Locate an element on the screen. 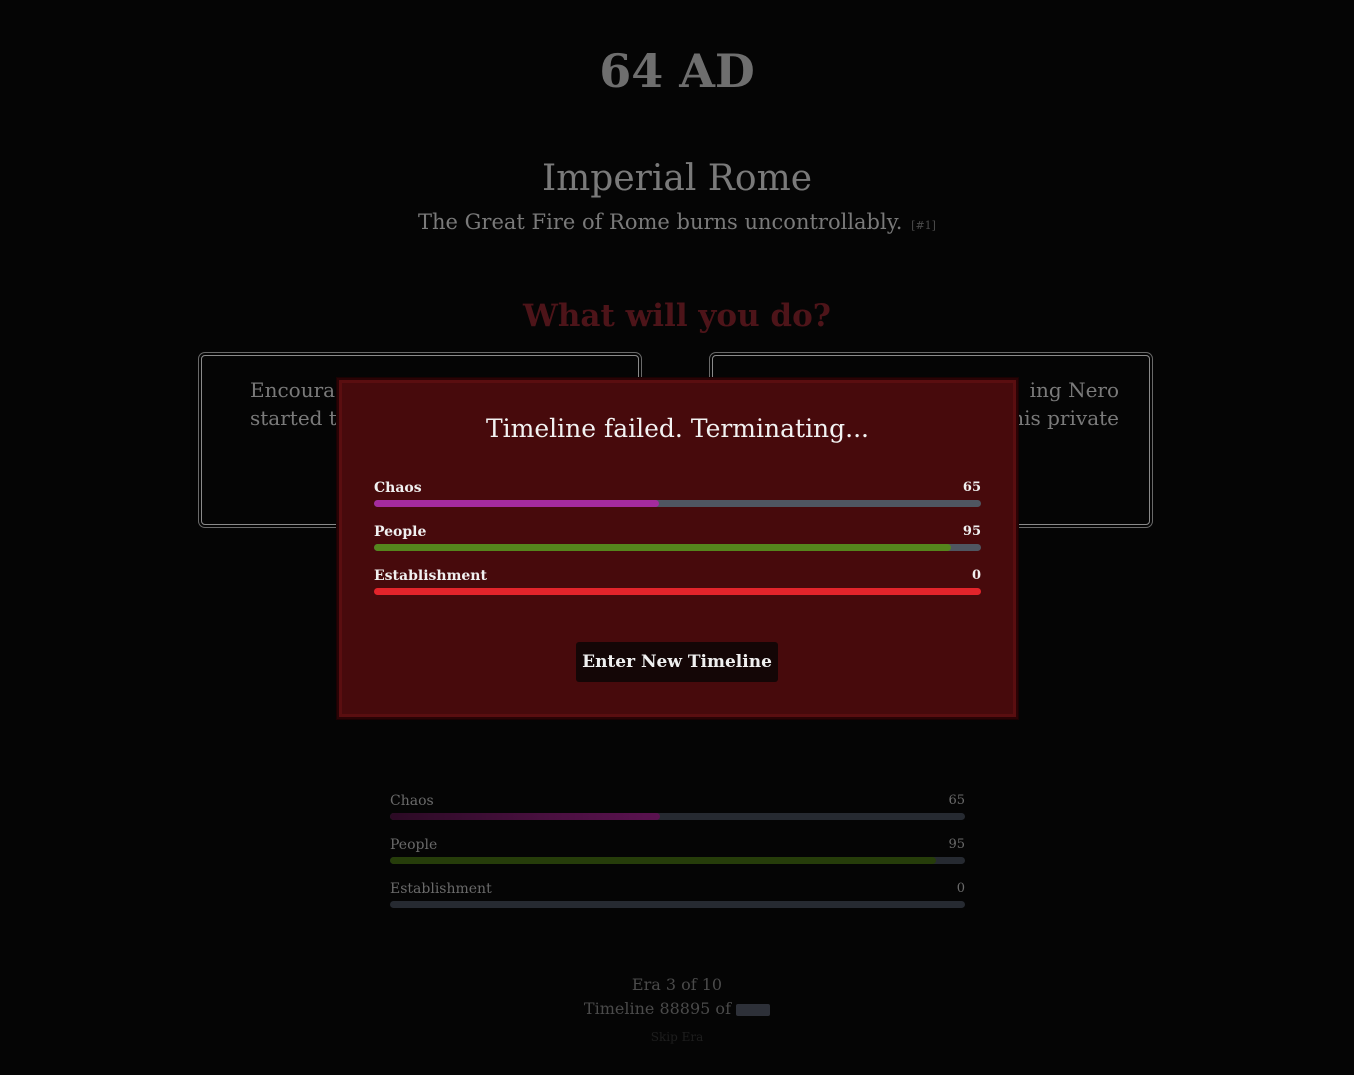 The image size is (1354, 1075). timeline-text: Timeline 88895 of is located at coordinates (657, 1008).